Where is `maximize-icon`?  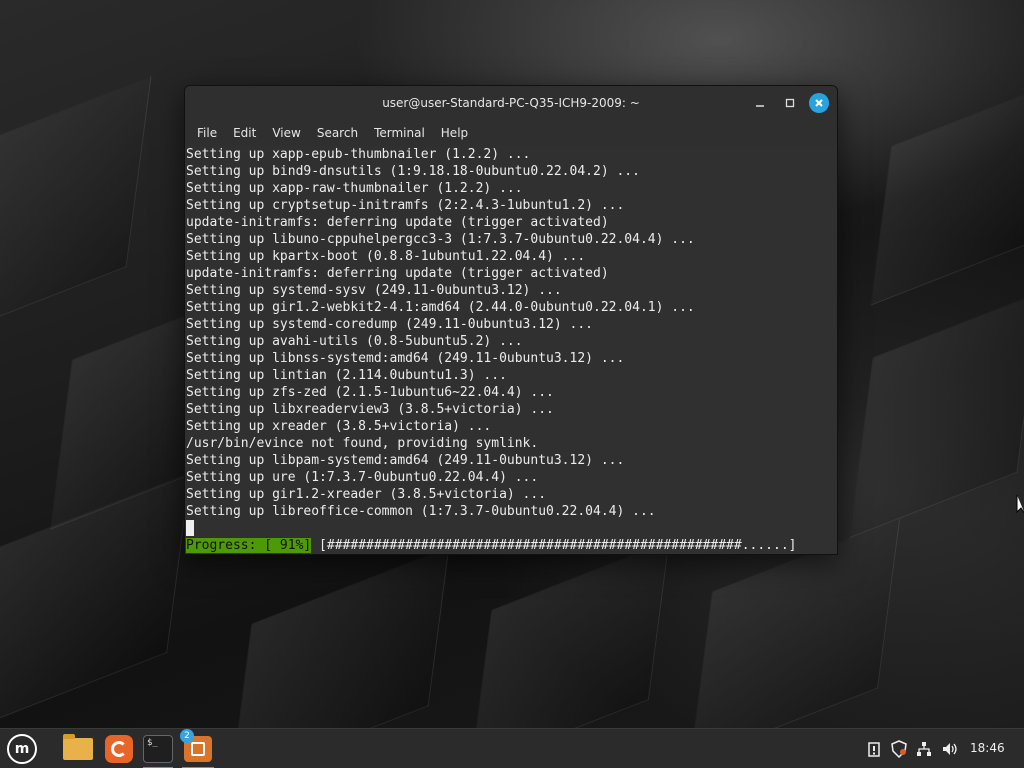
maximize-icon is located at coordinates (790, 103).